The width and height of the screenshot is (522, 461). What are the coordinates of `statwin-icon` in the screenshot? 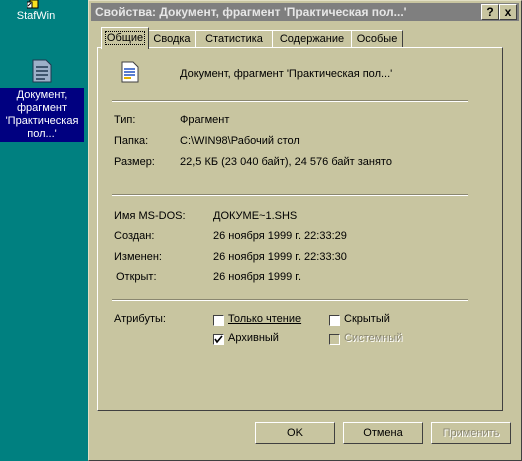 It's located at (33, 4).